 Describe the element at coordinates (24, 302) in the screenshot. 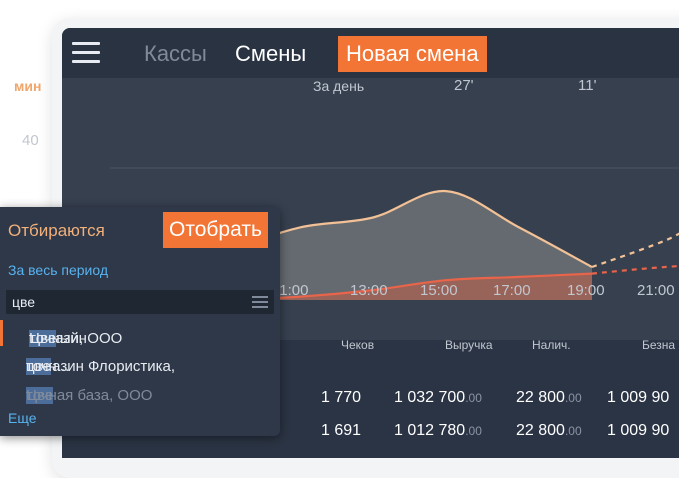

I see `search-input-value: цве` at that location.